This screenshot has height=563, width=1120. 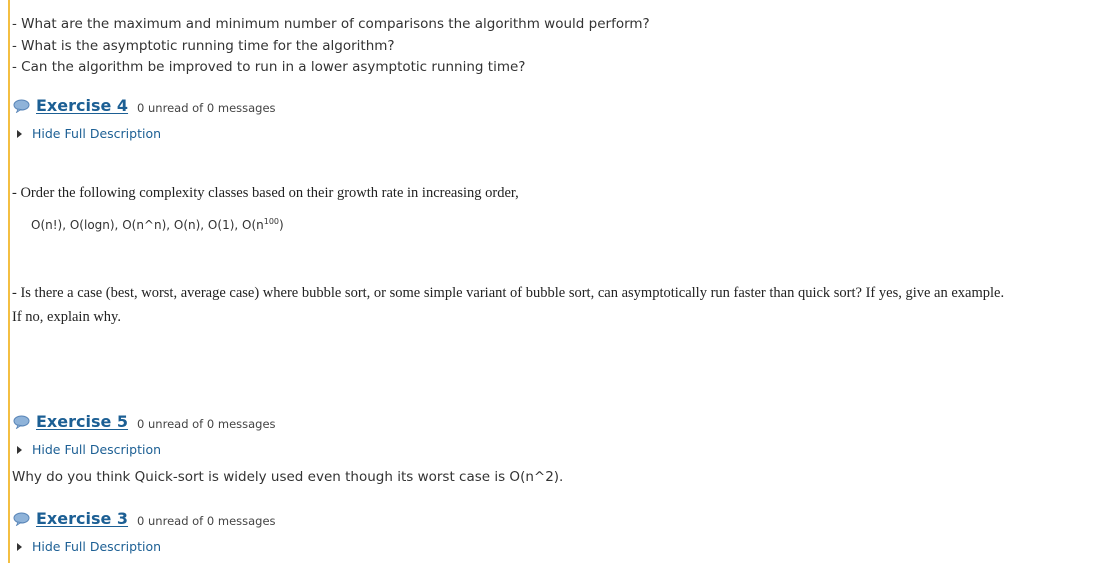 I want to click on exercise-5-hide-description: Hide Full Description, so click(x=89, y=449).